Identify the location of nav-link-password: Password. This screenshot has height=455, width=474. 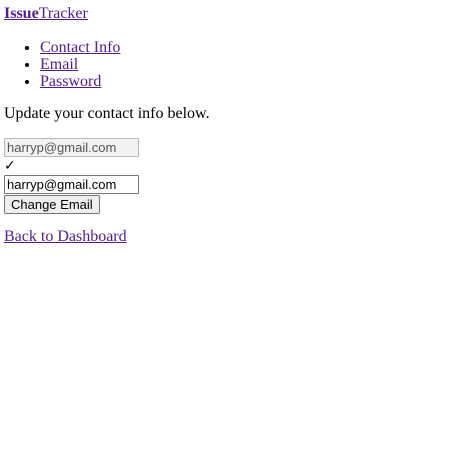
(70, 81).